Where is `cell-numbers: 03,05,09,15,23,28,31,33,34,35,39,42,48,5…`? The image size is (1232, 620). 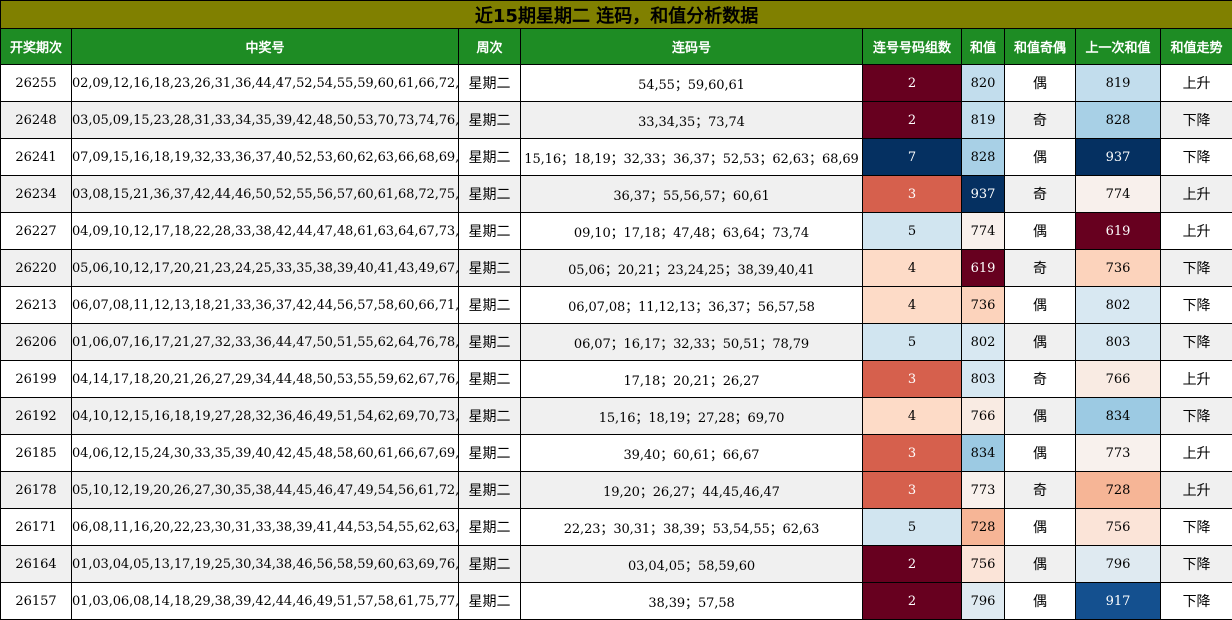
cell-numbers: 03,05,09,15,23,28,31,33,34,35,39,42,48,5… is located at coordinates (265, 120).